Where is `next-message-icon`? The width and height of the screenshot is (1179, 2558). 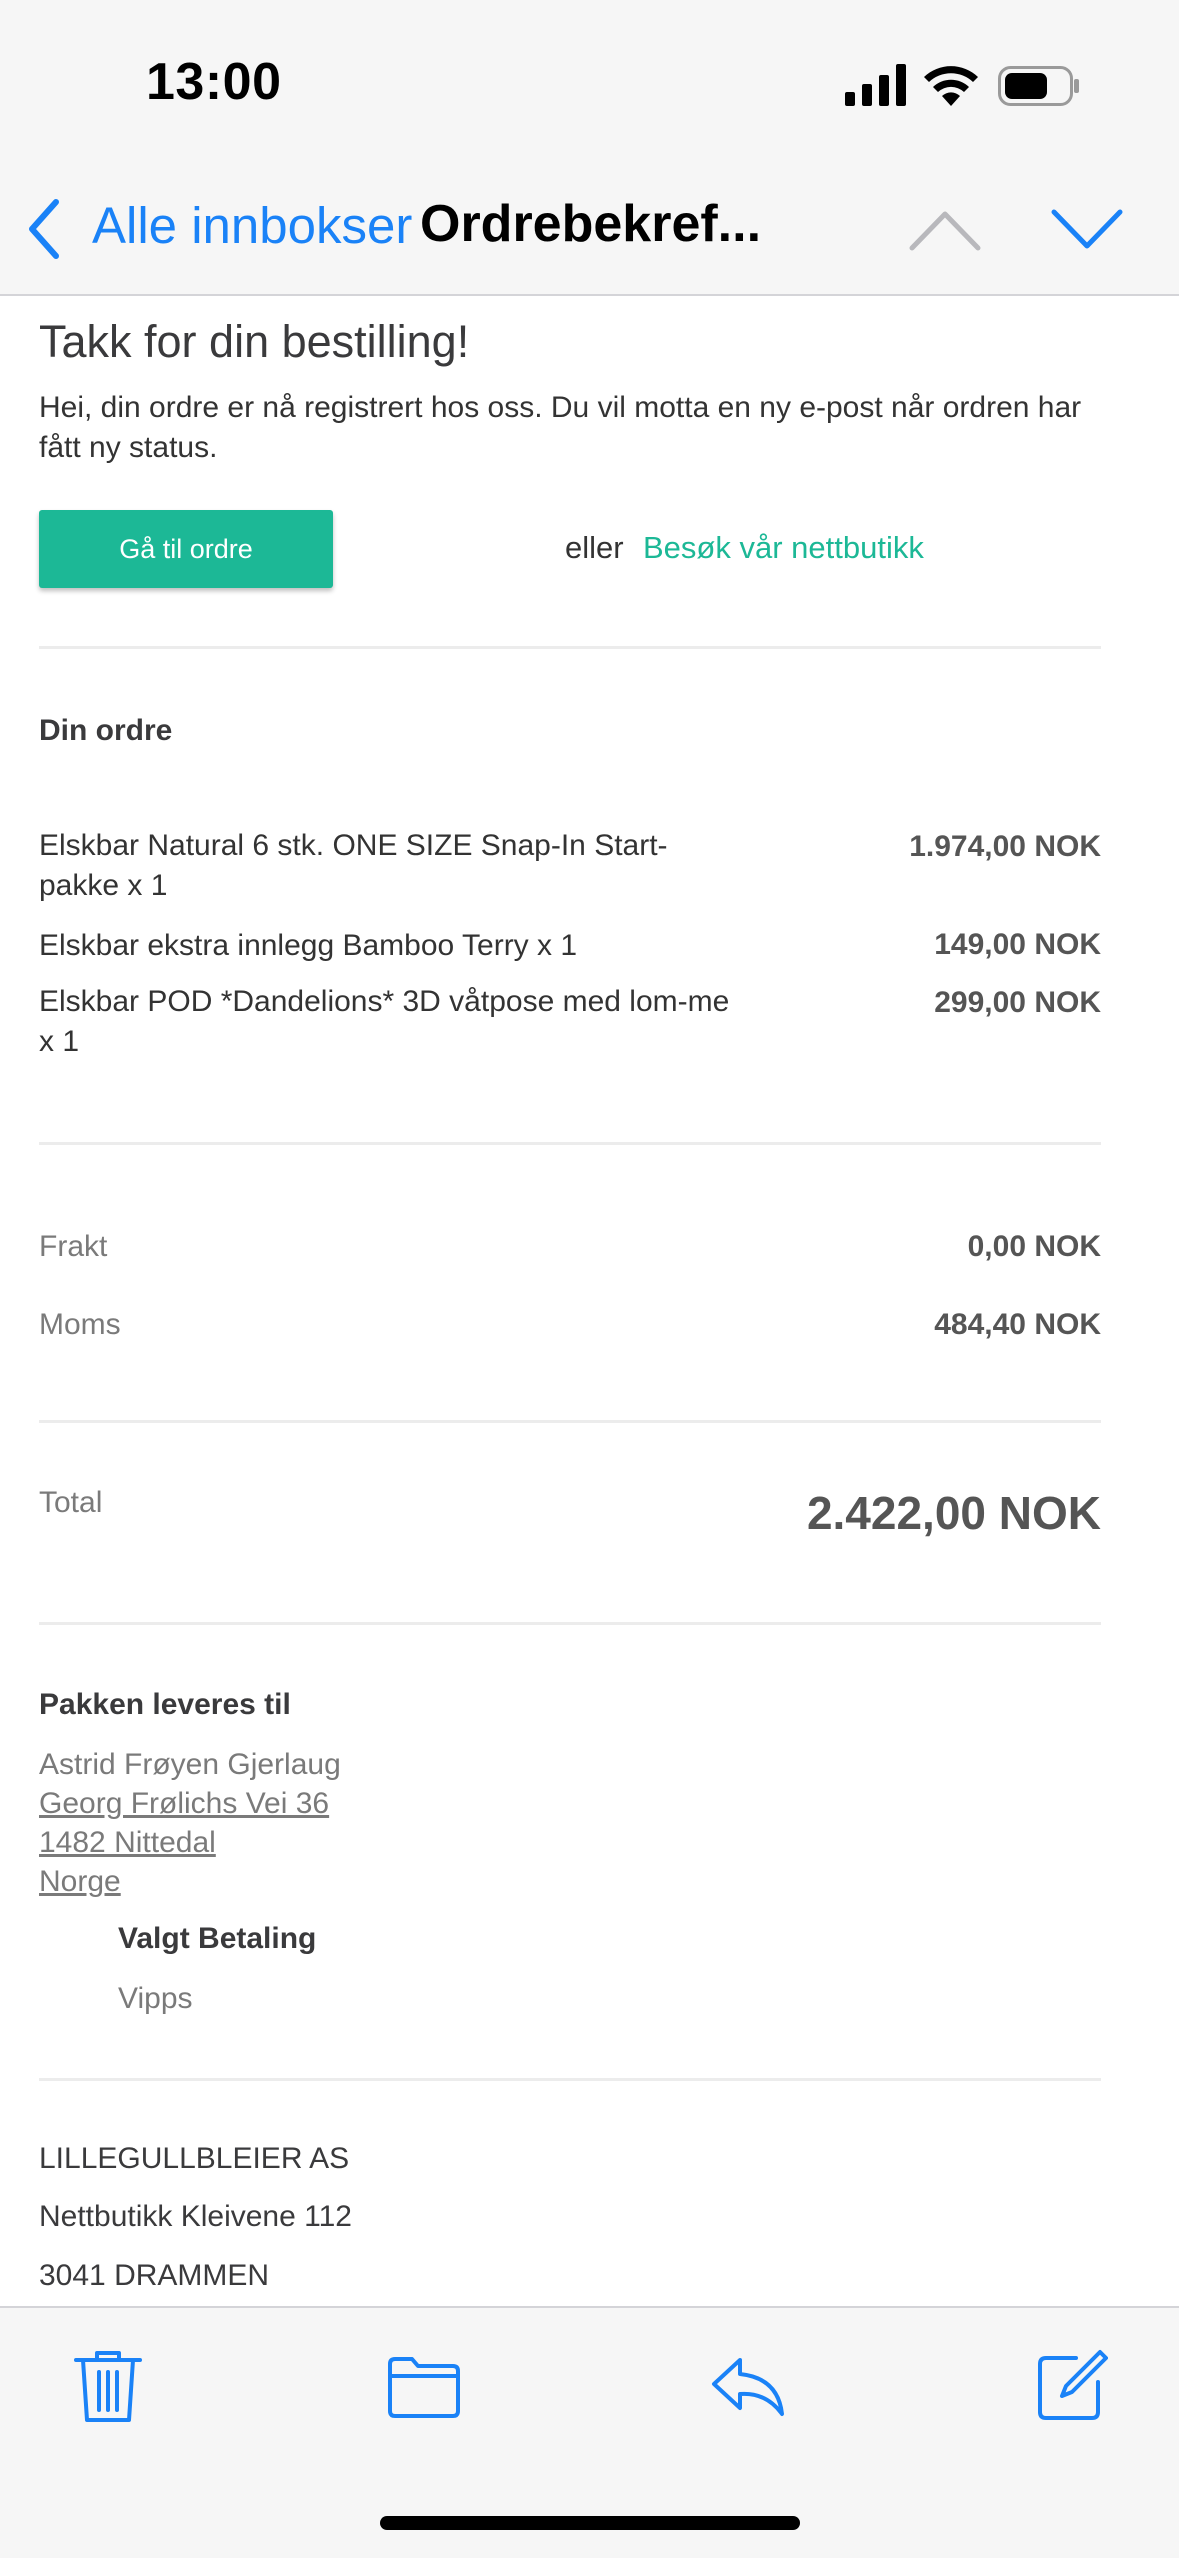 next-message-icon is located at coordinates (1087, 230).